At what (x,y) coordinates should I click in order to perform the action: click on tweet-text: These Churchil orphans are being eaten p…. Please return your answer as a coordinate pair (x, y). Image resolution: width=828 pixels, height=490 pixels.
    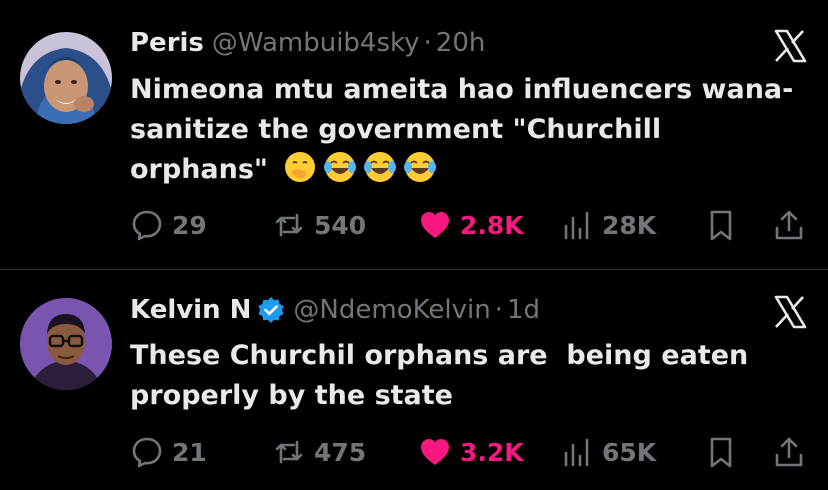
    Looking at the image, I should click on (444, 375).